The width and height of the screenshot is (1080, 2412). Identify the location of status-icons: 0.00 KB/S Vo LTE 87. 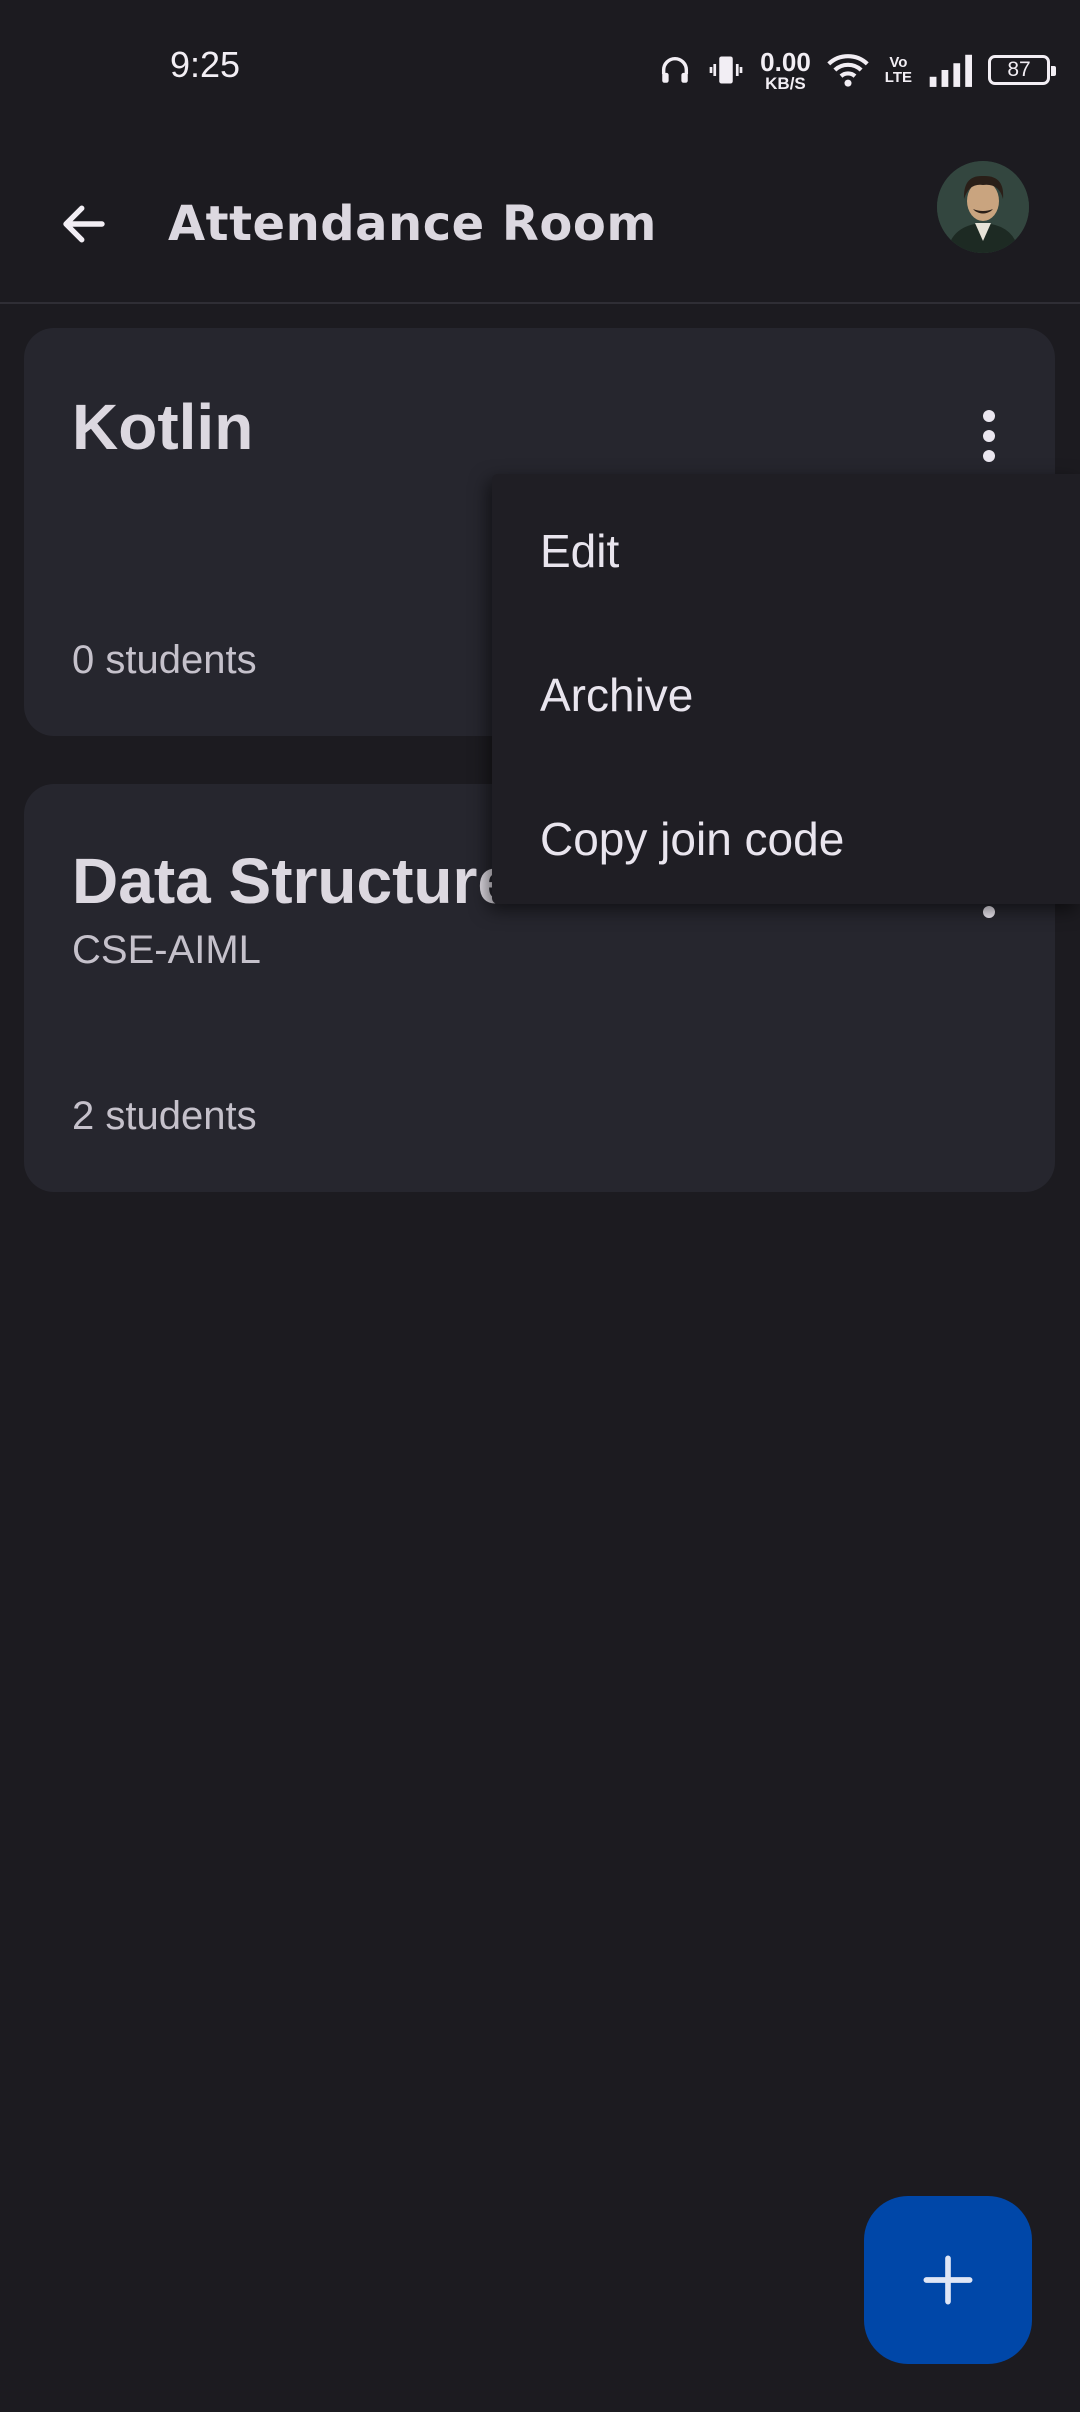
(857, 70).